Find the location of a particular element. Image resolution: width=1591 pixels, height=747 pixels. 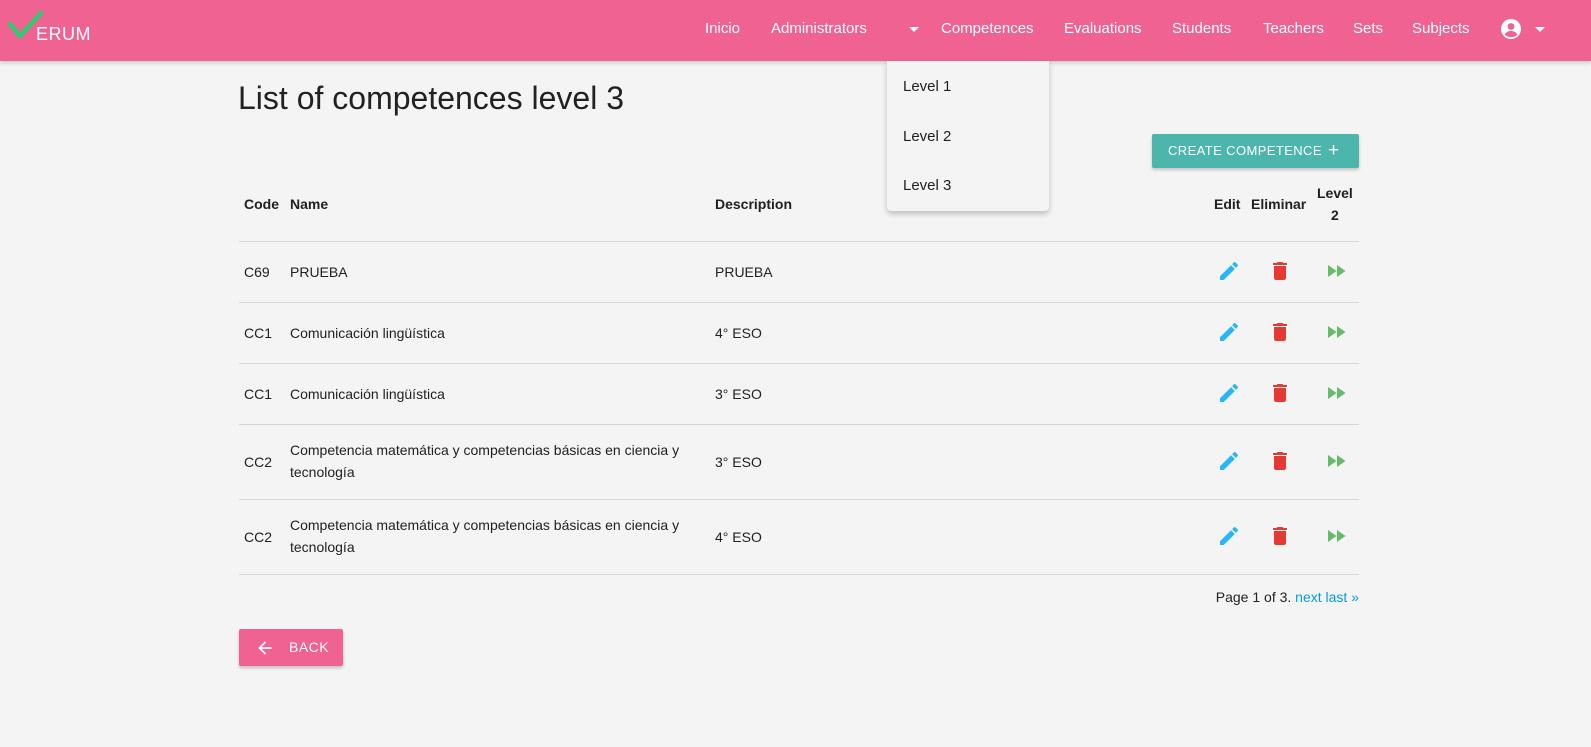

row-description: PRUEBA is located at coordinates (744, 272).